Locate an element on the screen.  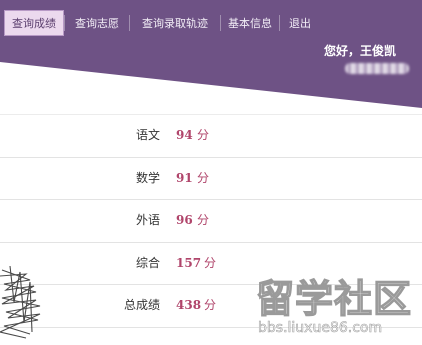
subject-label: 总成绩 is located at coordinates (141, 305).